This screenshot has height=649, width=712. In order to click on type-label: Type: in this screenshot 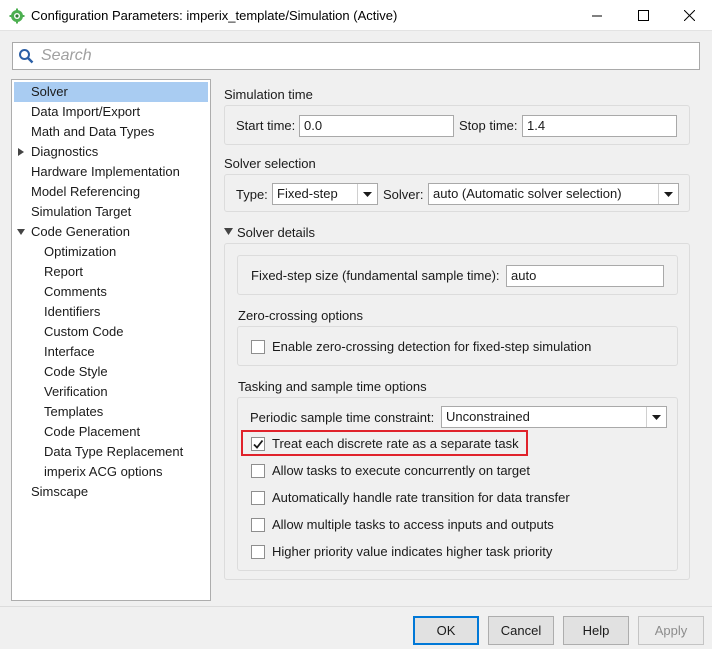, I will do `click(252, 194)`.